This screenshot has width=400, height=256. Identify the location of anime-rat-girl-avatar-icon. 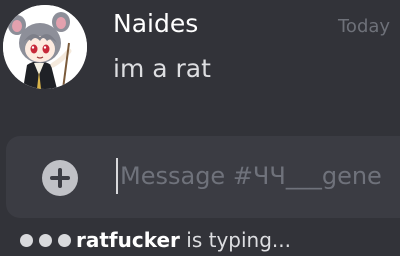
(45, 47).